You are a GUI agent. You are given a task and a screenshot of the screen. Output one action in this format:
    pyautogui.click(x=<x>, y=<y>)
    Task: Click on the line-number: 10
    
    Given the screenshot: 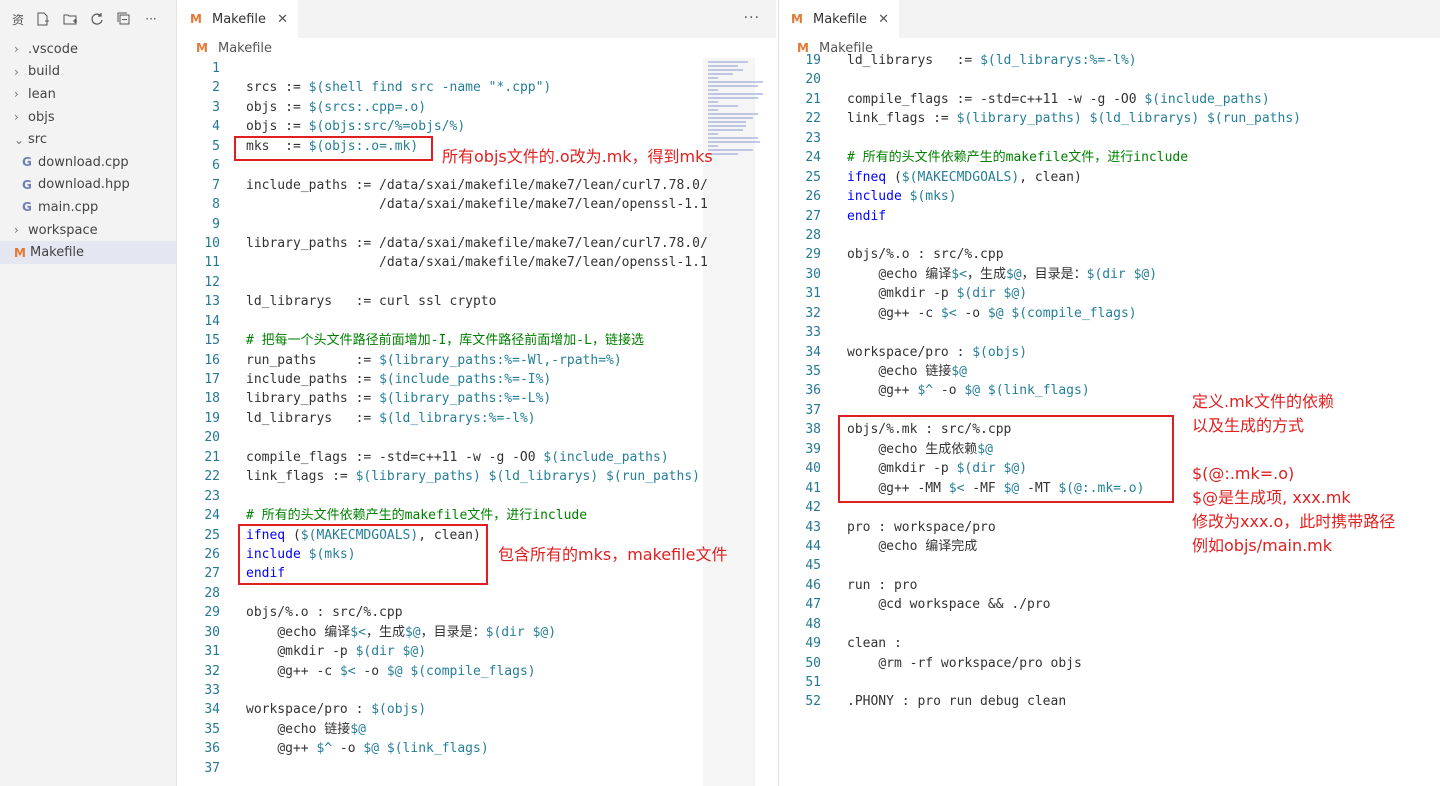 What is the action you would take?
    pyautogui.click(x=212, y=243)
    